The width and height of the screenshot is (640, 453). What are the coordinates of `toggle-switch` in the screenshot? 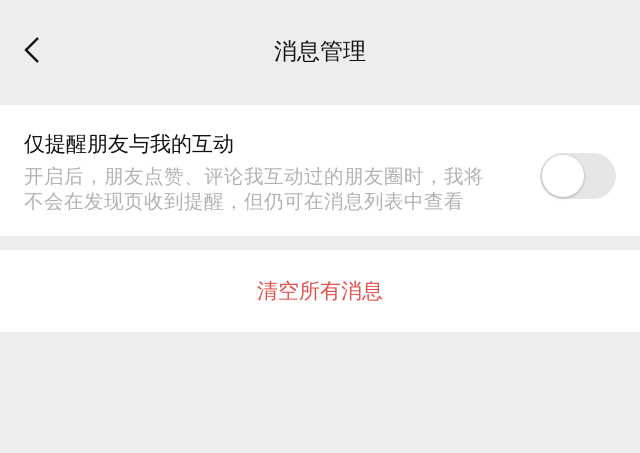 It's located at (578, 176).